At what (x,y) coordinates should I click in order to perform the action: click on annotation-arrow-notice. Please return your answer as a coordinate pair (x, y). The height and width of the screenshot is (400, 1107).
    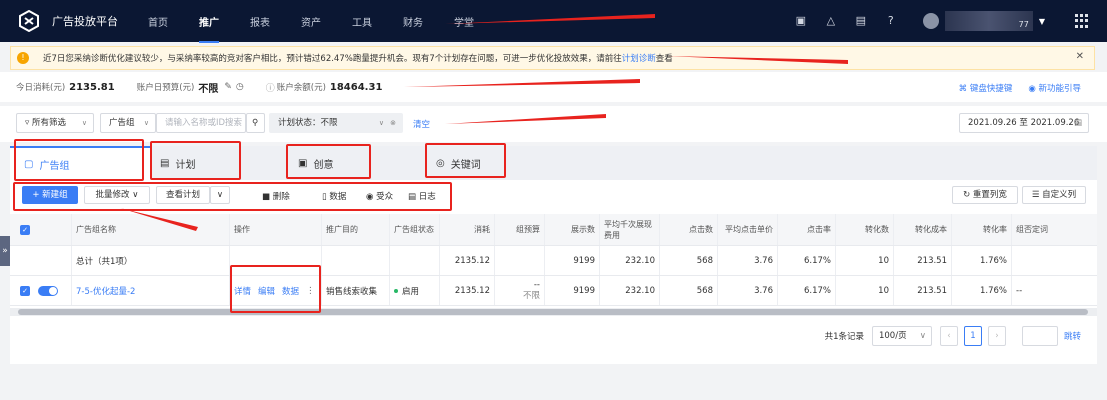
    Looking at the image, I should click on (757, 60).